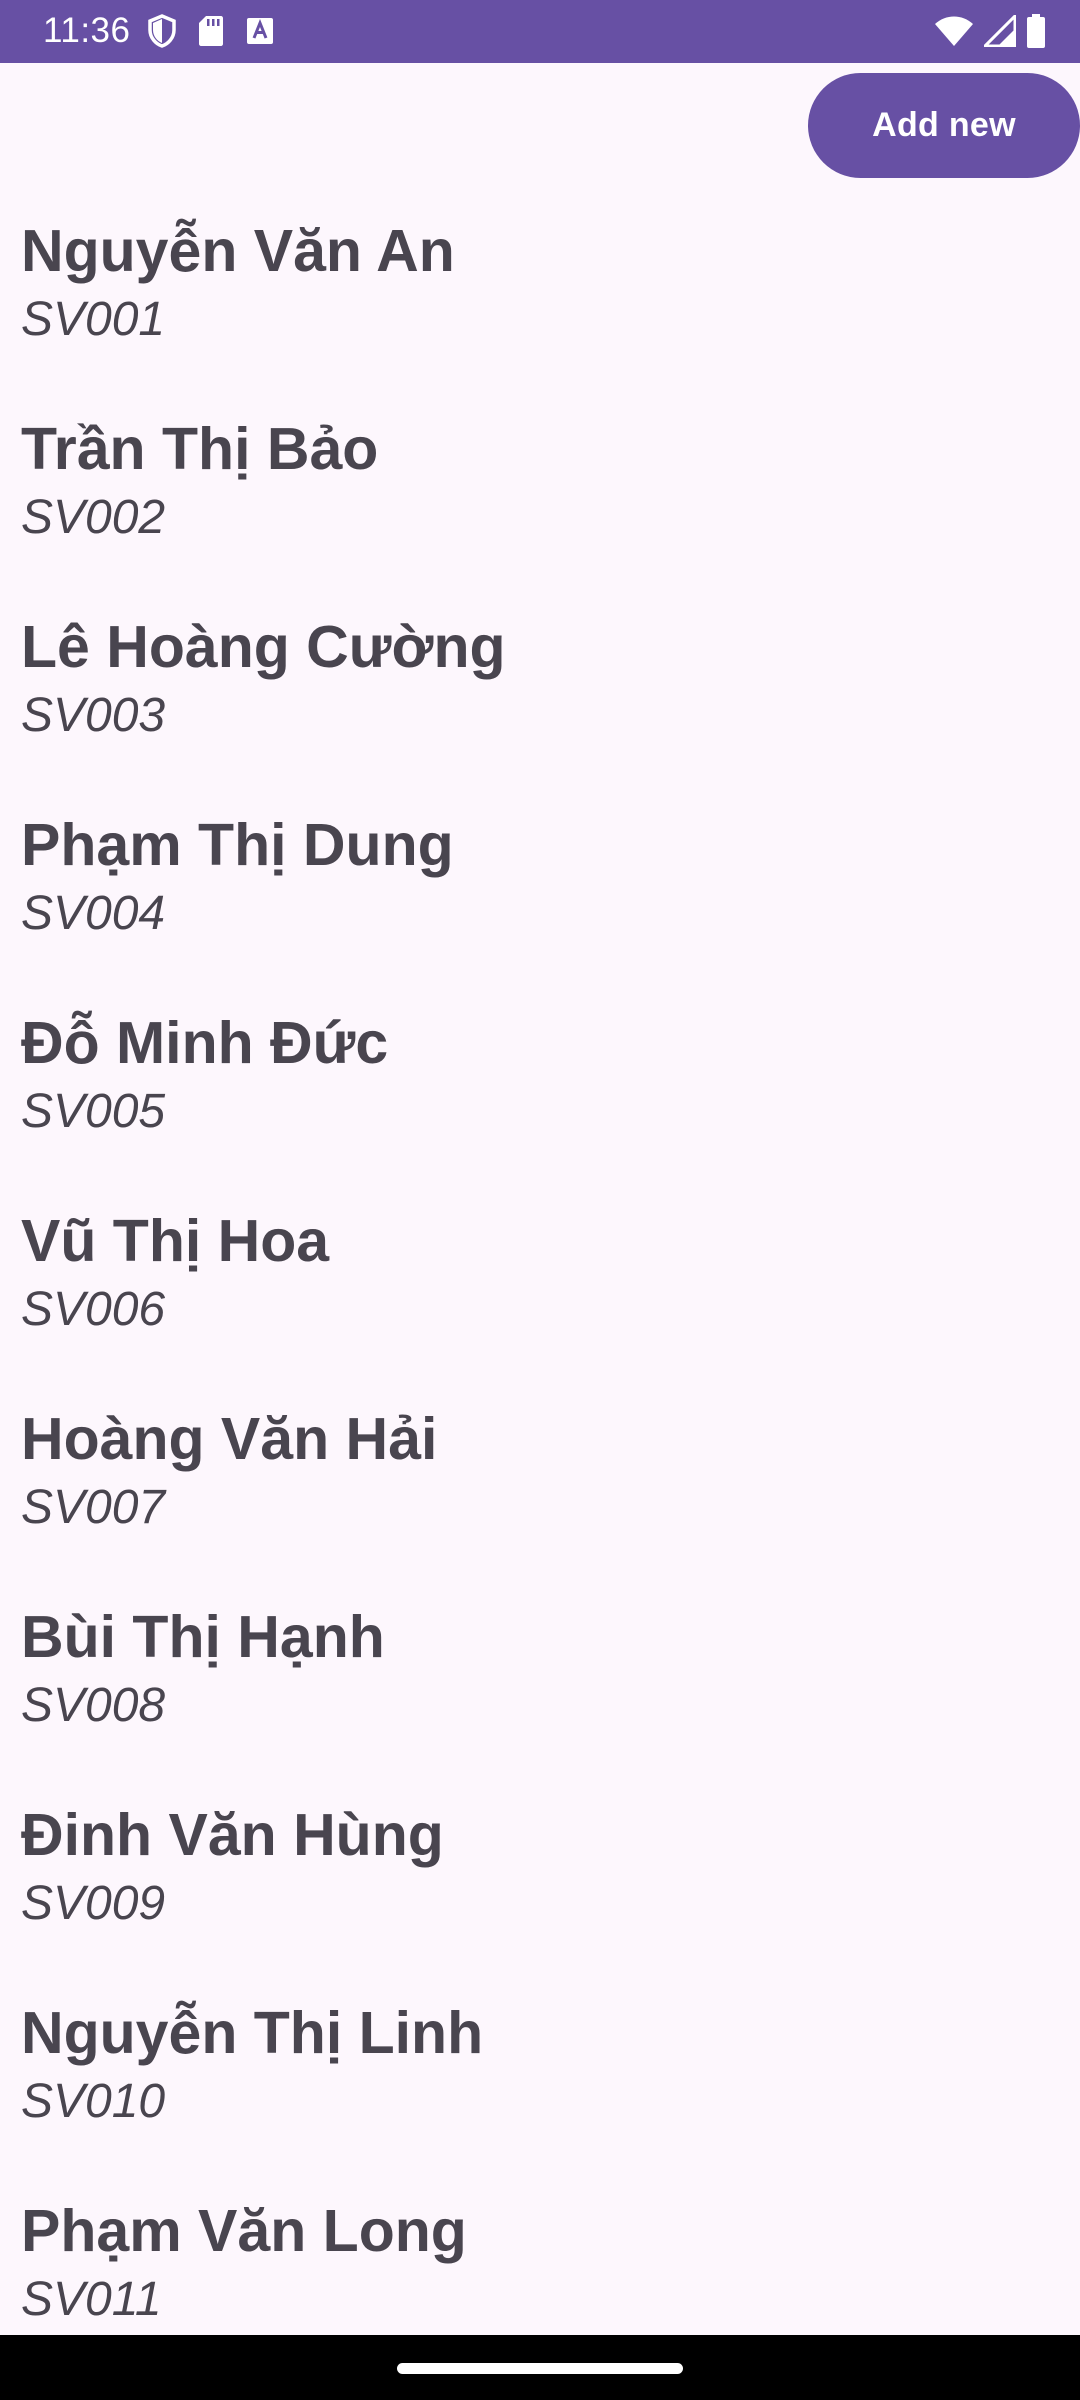  Describe the element at coordinates (175, 1241) in the screenshot. I see `student-name: Vũ Thị Hoa` at that location.